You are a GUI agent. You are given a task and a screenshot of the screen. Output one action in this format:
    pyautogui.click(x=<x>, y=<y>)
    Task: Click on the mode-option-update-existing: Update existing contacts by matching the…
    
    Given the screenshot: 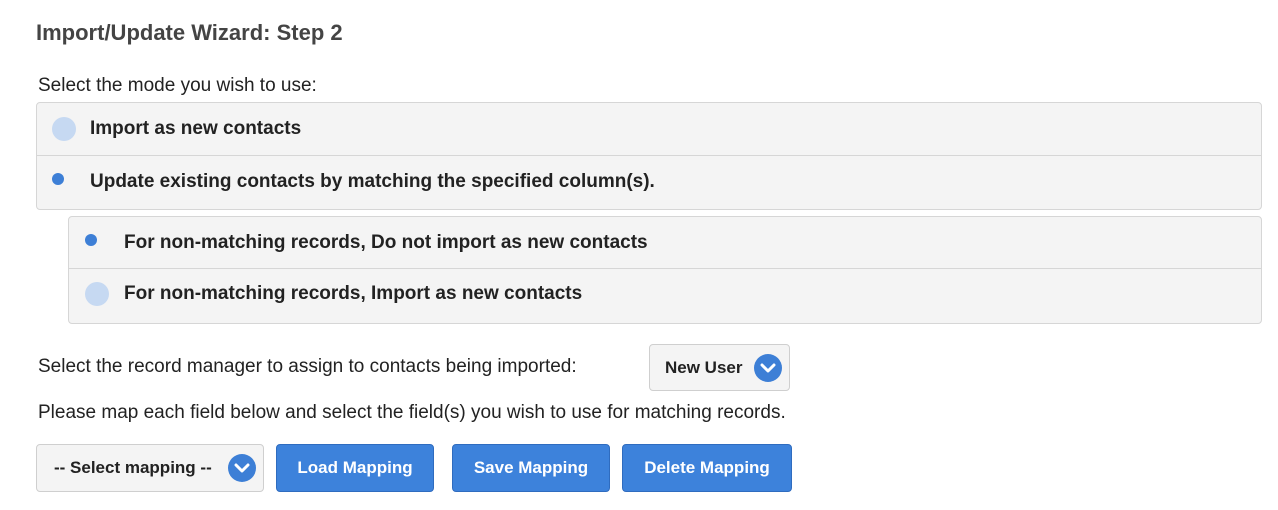 What is the action you would take?
    pyautogui.click(x=649, y=181)
    